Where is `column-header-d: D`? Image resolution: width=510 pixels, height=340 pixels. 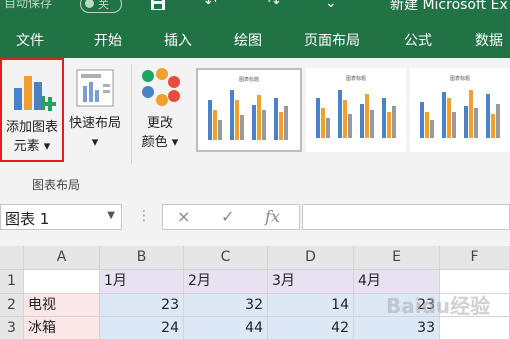 column-header-d: D is located at coordinates (311, 258).